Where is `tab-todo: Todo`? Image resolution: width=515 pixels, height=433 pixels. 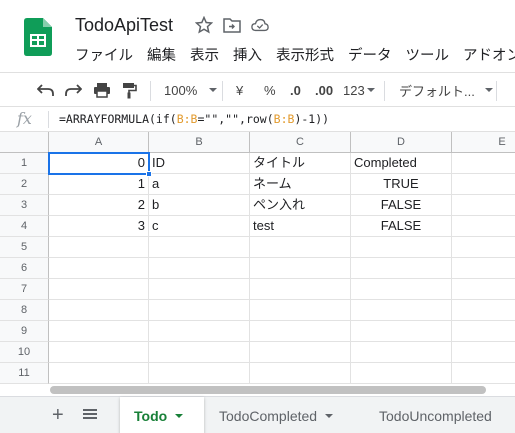
tab-todo: Todo is located at coordinates (162, 415).